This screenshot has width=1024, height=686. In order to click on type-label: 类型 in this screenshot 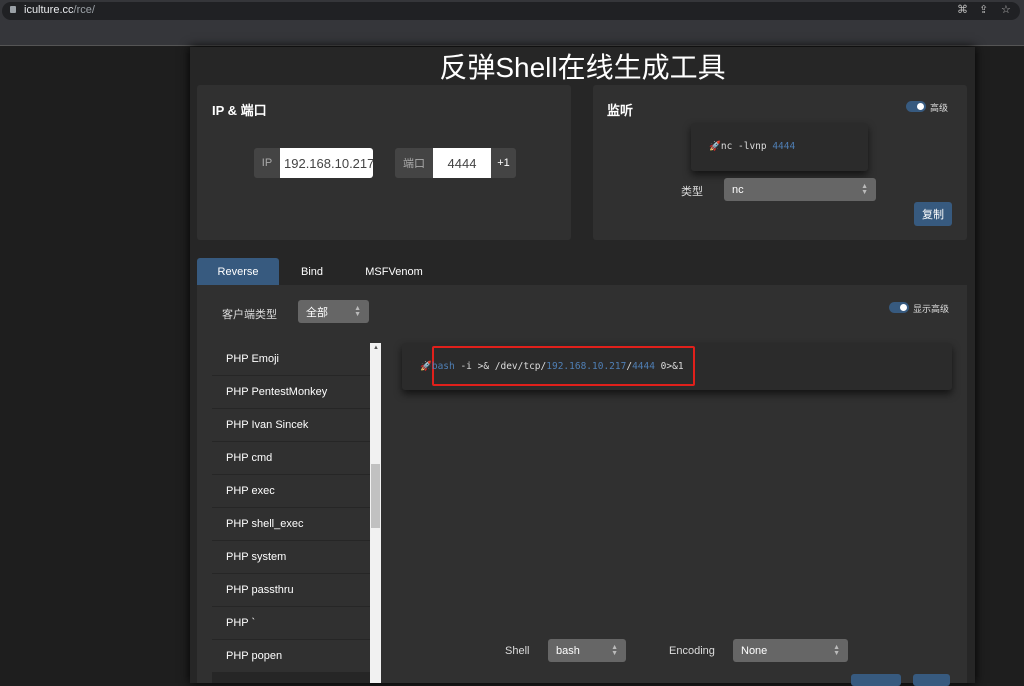, I will do `click(692, 192)`.